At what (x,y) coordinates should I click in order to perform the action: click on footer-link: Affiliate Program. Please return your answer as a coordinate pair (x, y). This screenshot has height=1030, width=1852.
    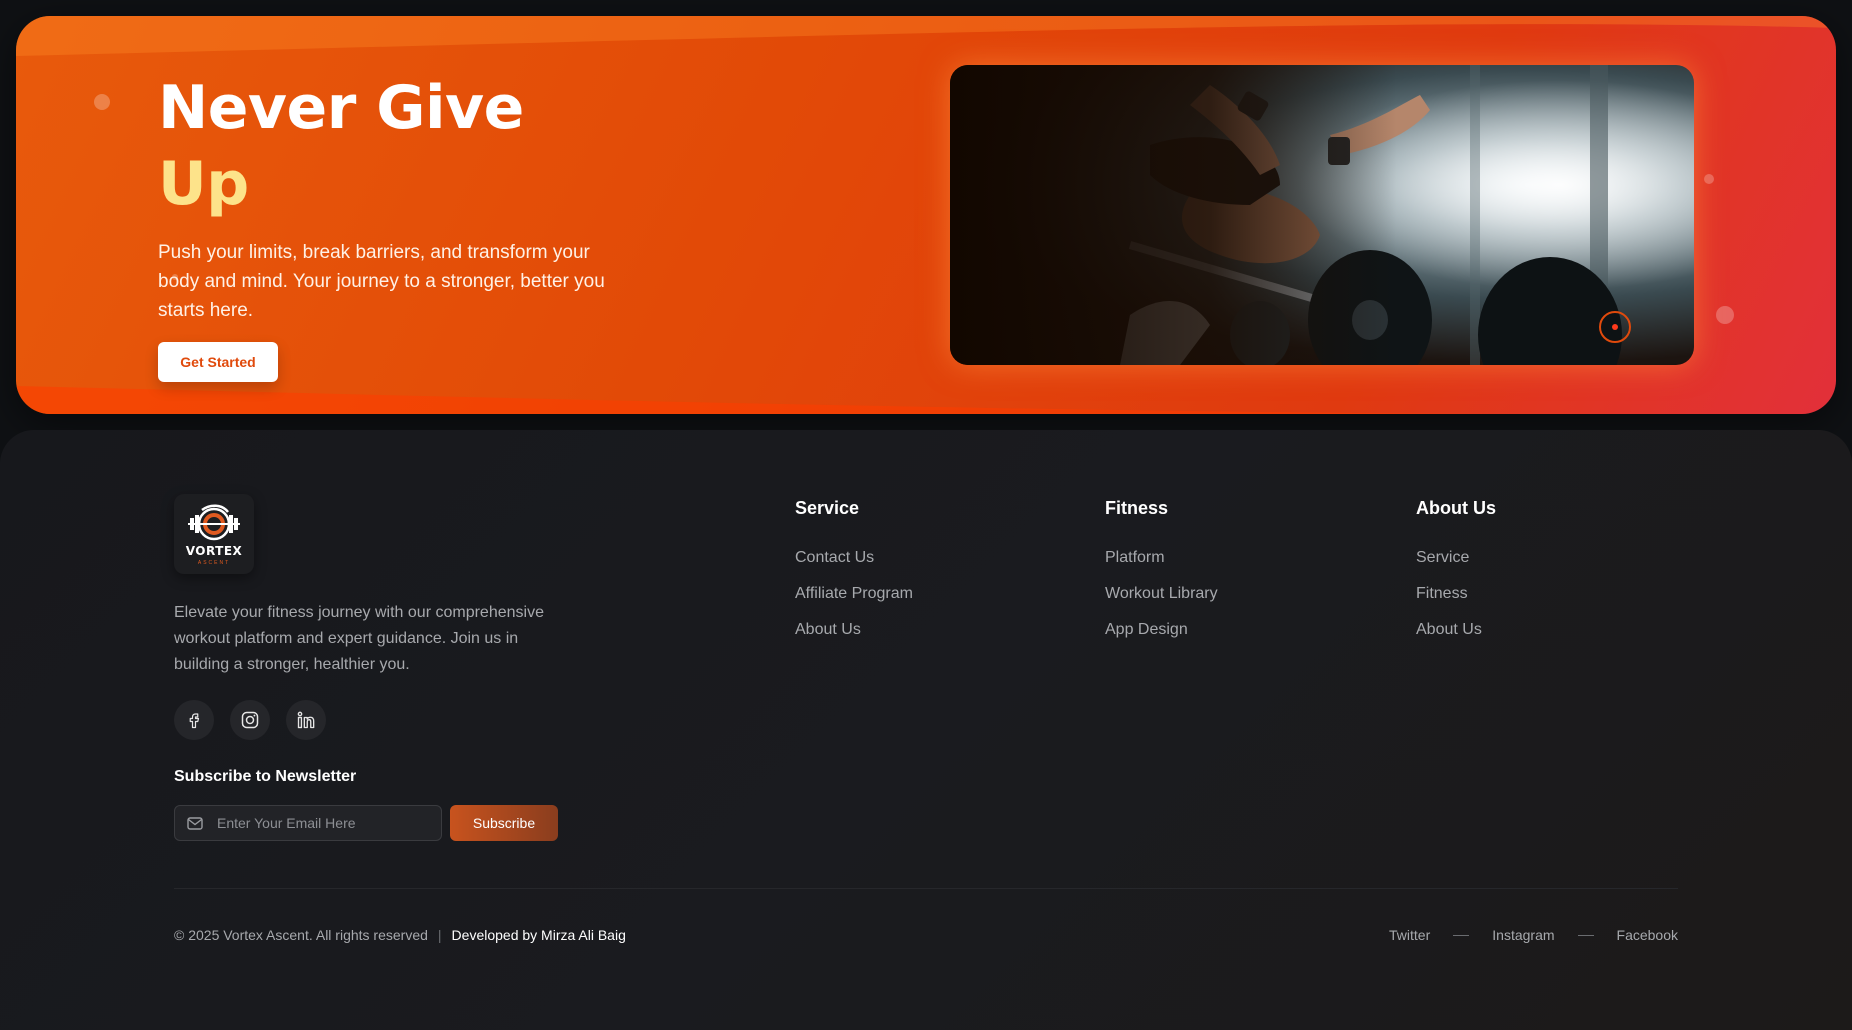
    Looking at the image, I should click on (854, 603).